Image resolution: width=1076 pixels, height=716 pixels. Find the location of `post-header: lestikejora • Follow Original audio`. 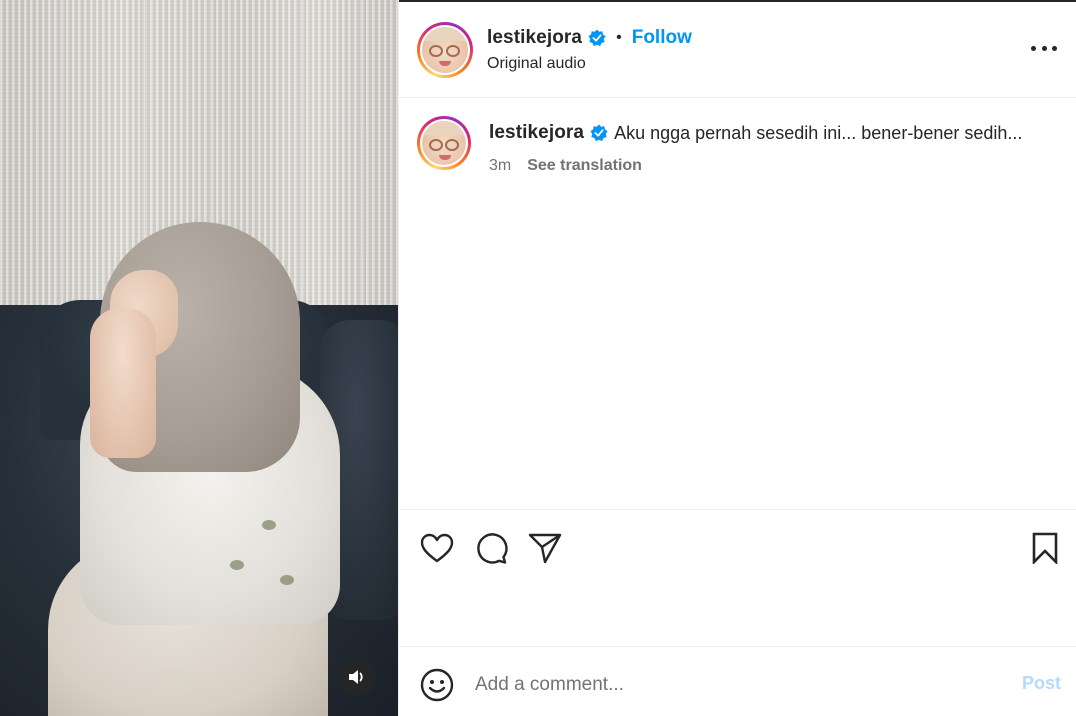

post-header: lestikejora • Follow Original audio is located at coordinates (737, 50).